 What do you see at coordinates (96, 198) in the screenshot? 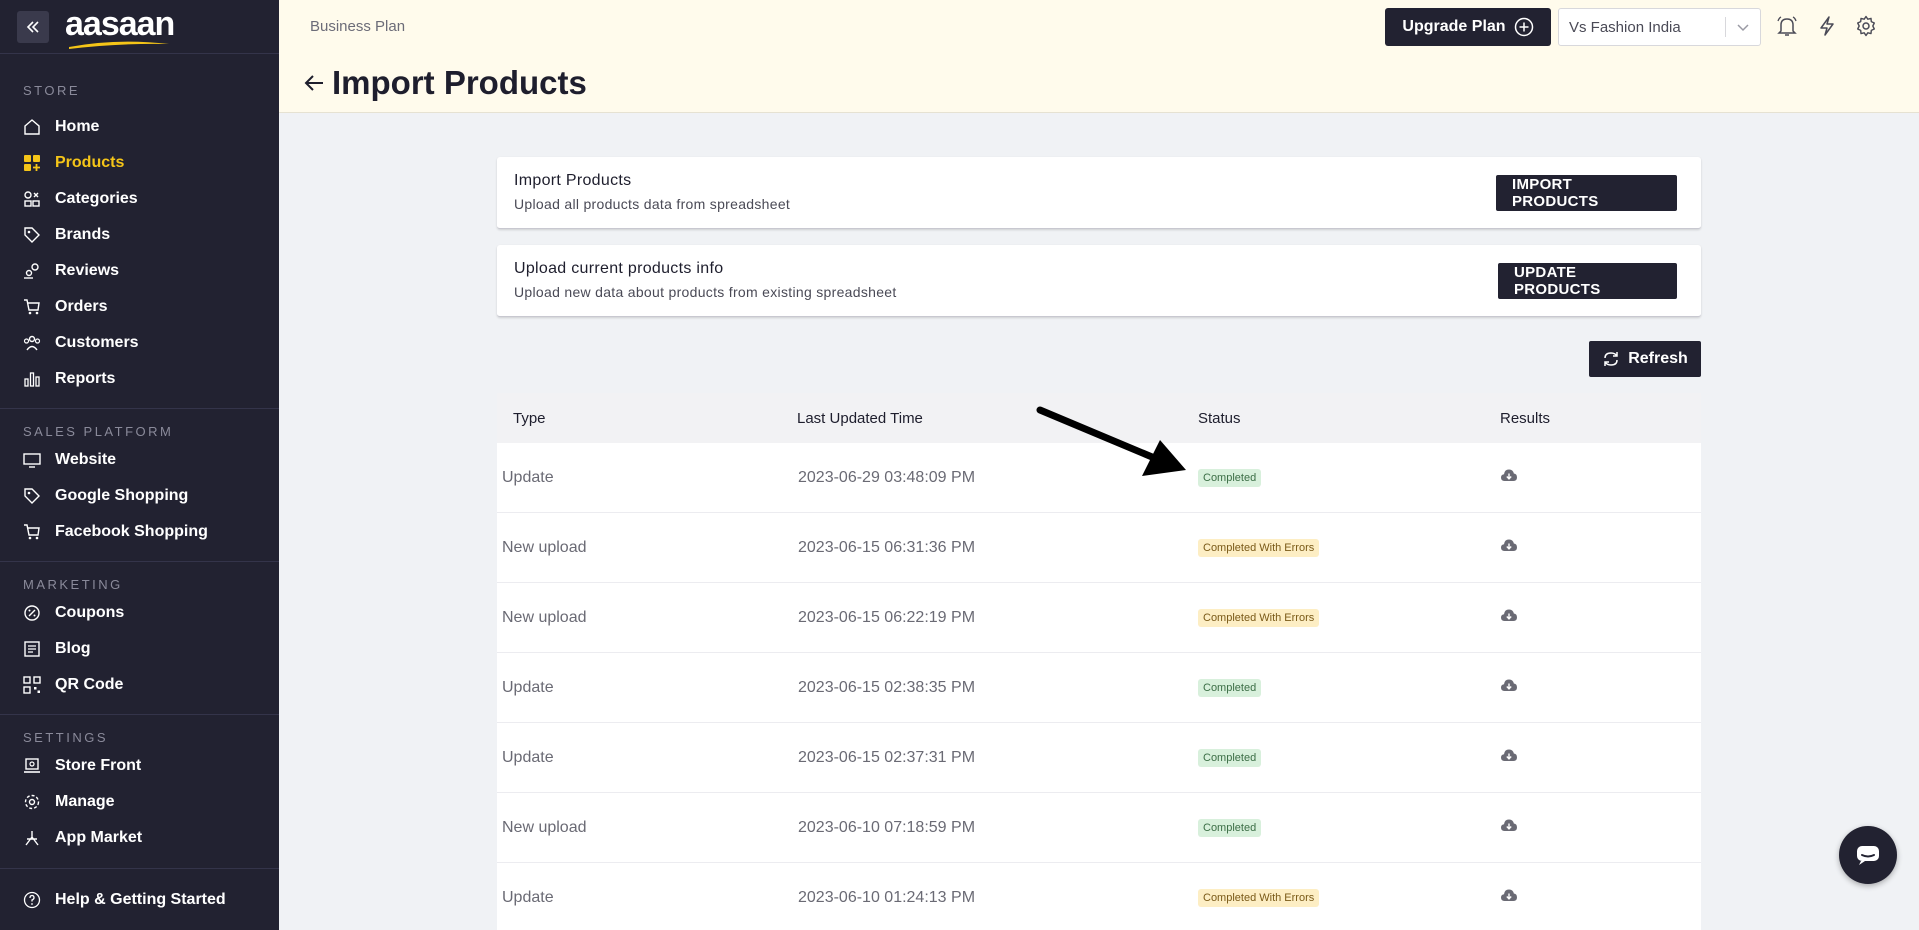
I see `sidebar-item-label: Categories` at bounding box center [96, 198].